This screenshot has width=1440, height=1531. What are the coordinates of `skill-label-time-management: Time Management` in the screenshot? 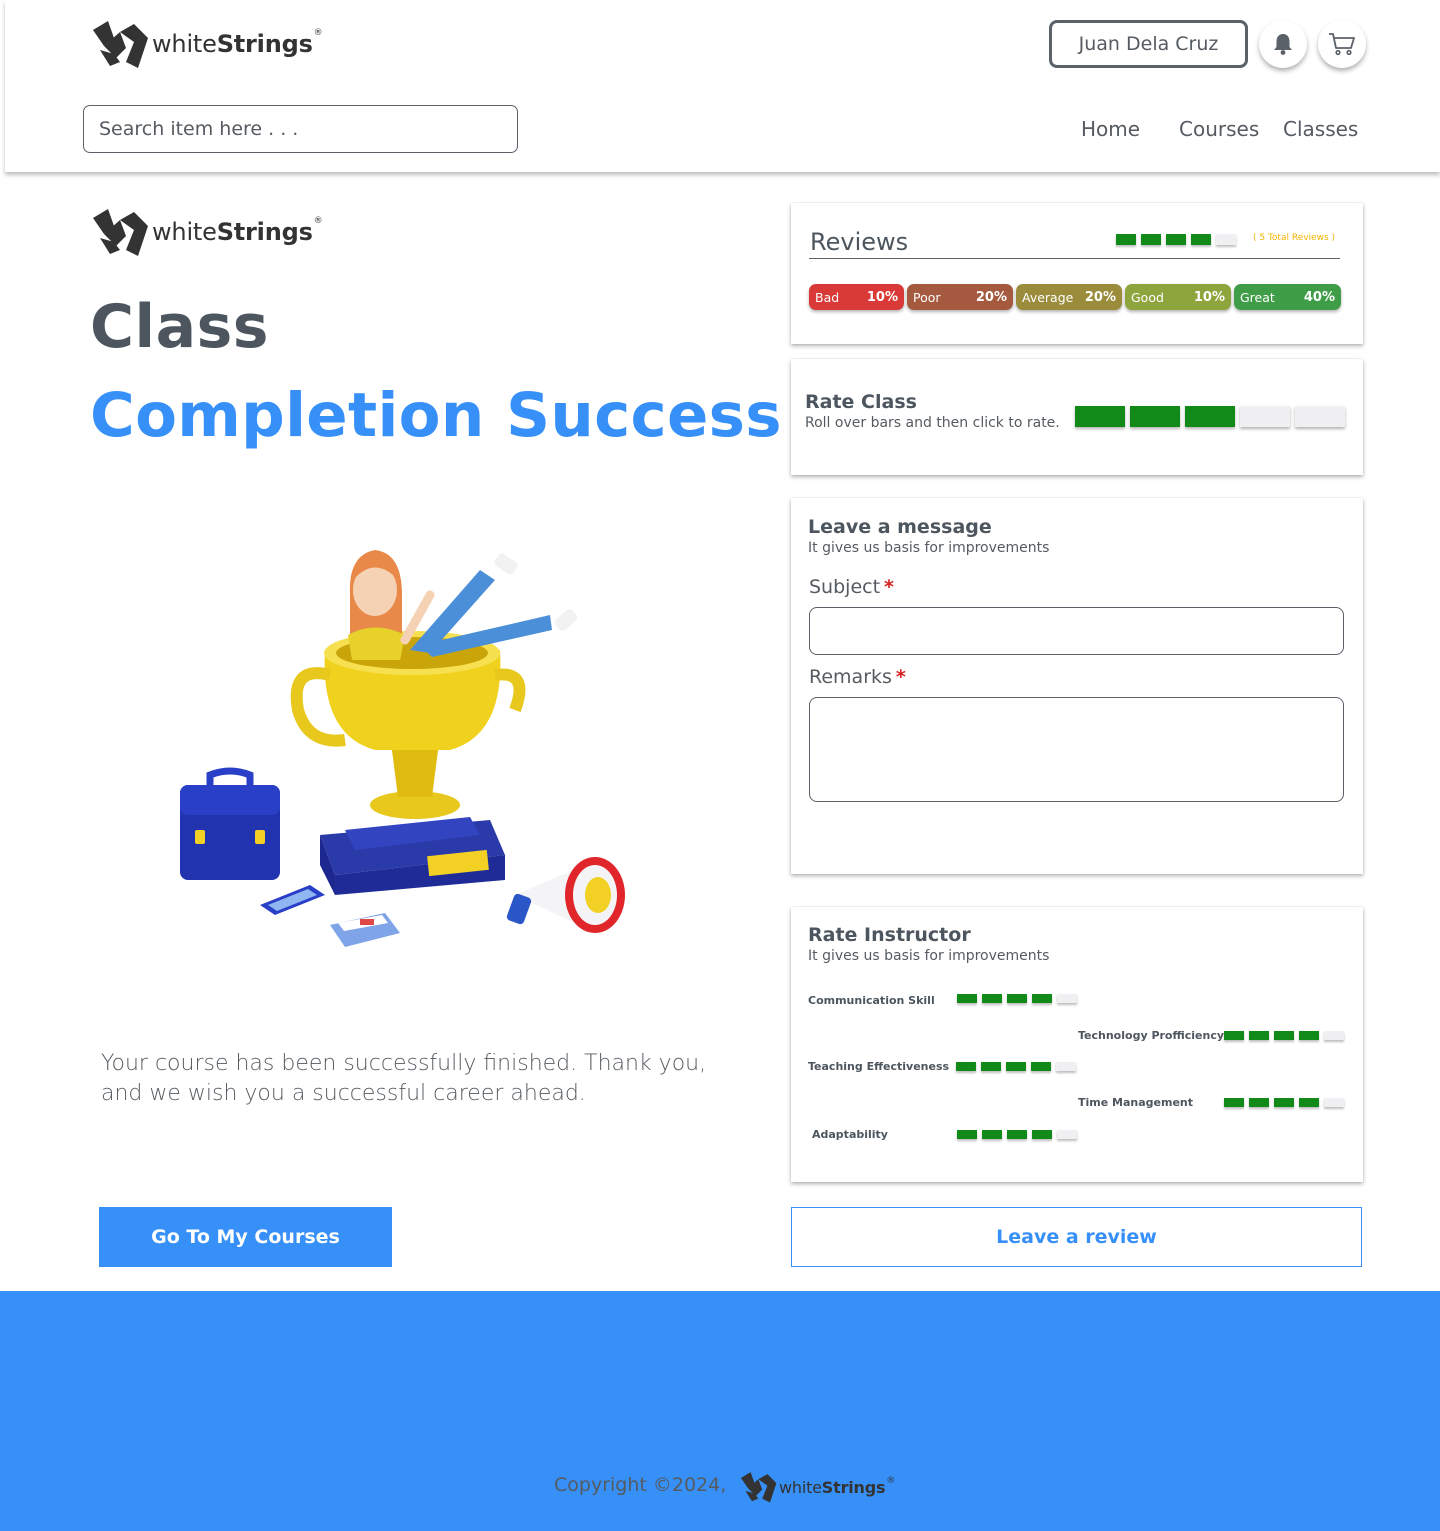 It's located at (1135, 1102).